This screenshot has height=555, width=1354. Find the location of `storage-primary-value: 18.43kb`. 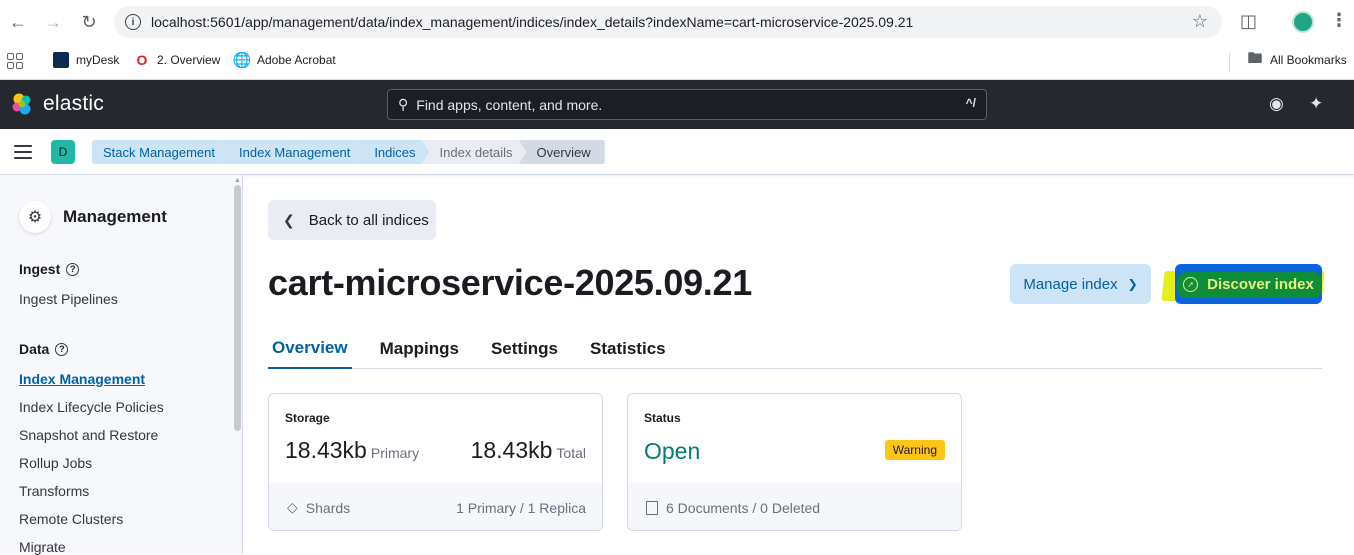

storage-primary-value: 18.43kb is located at coordinates (326, 450).